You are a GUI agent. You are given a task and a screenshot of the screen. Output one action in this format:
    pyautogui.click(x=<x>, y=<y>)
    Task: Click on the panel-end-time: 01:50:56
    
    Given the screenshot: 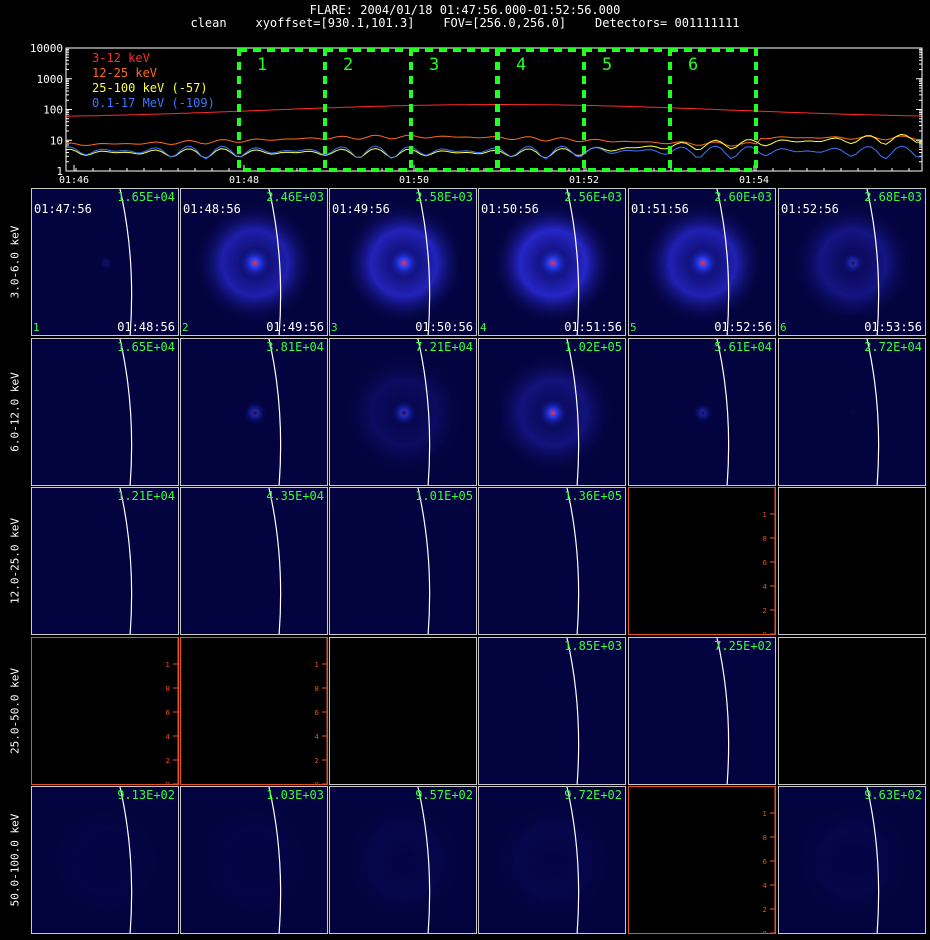 What is the action you would take?
    pyautogui.click(x=444, y=327)
    